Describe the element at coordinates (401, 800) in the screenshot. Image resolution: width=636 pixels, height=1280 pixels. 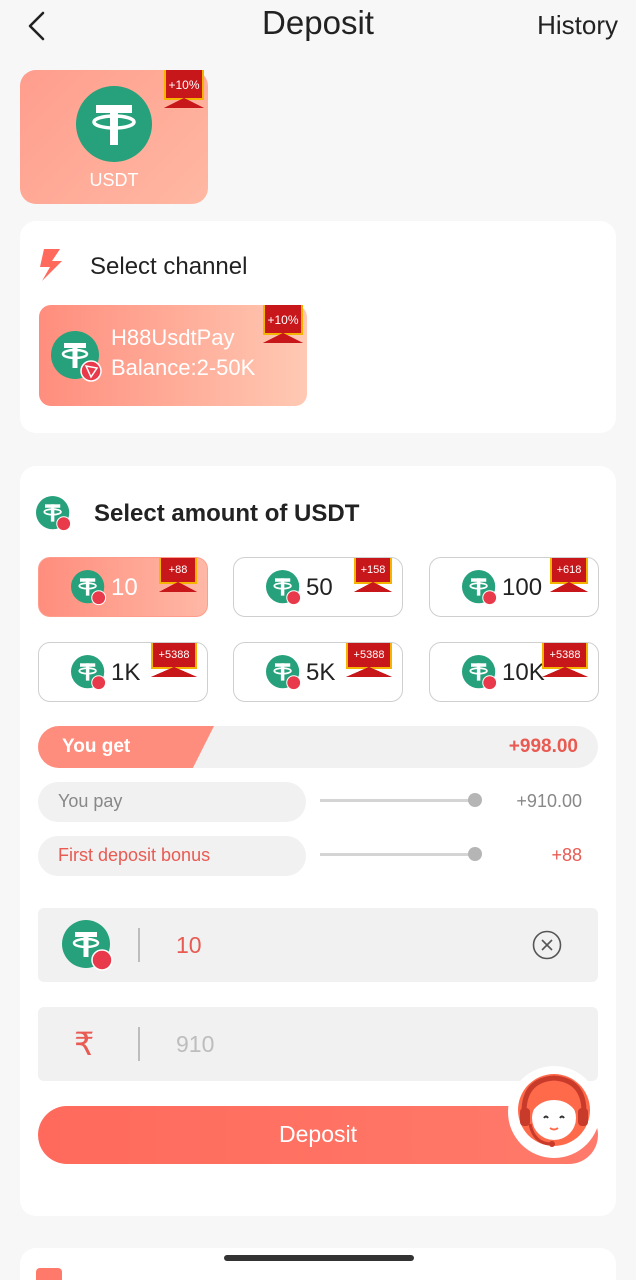
I see `you-pay-slider` at that location.